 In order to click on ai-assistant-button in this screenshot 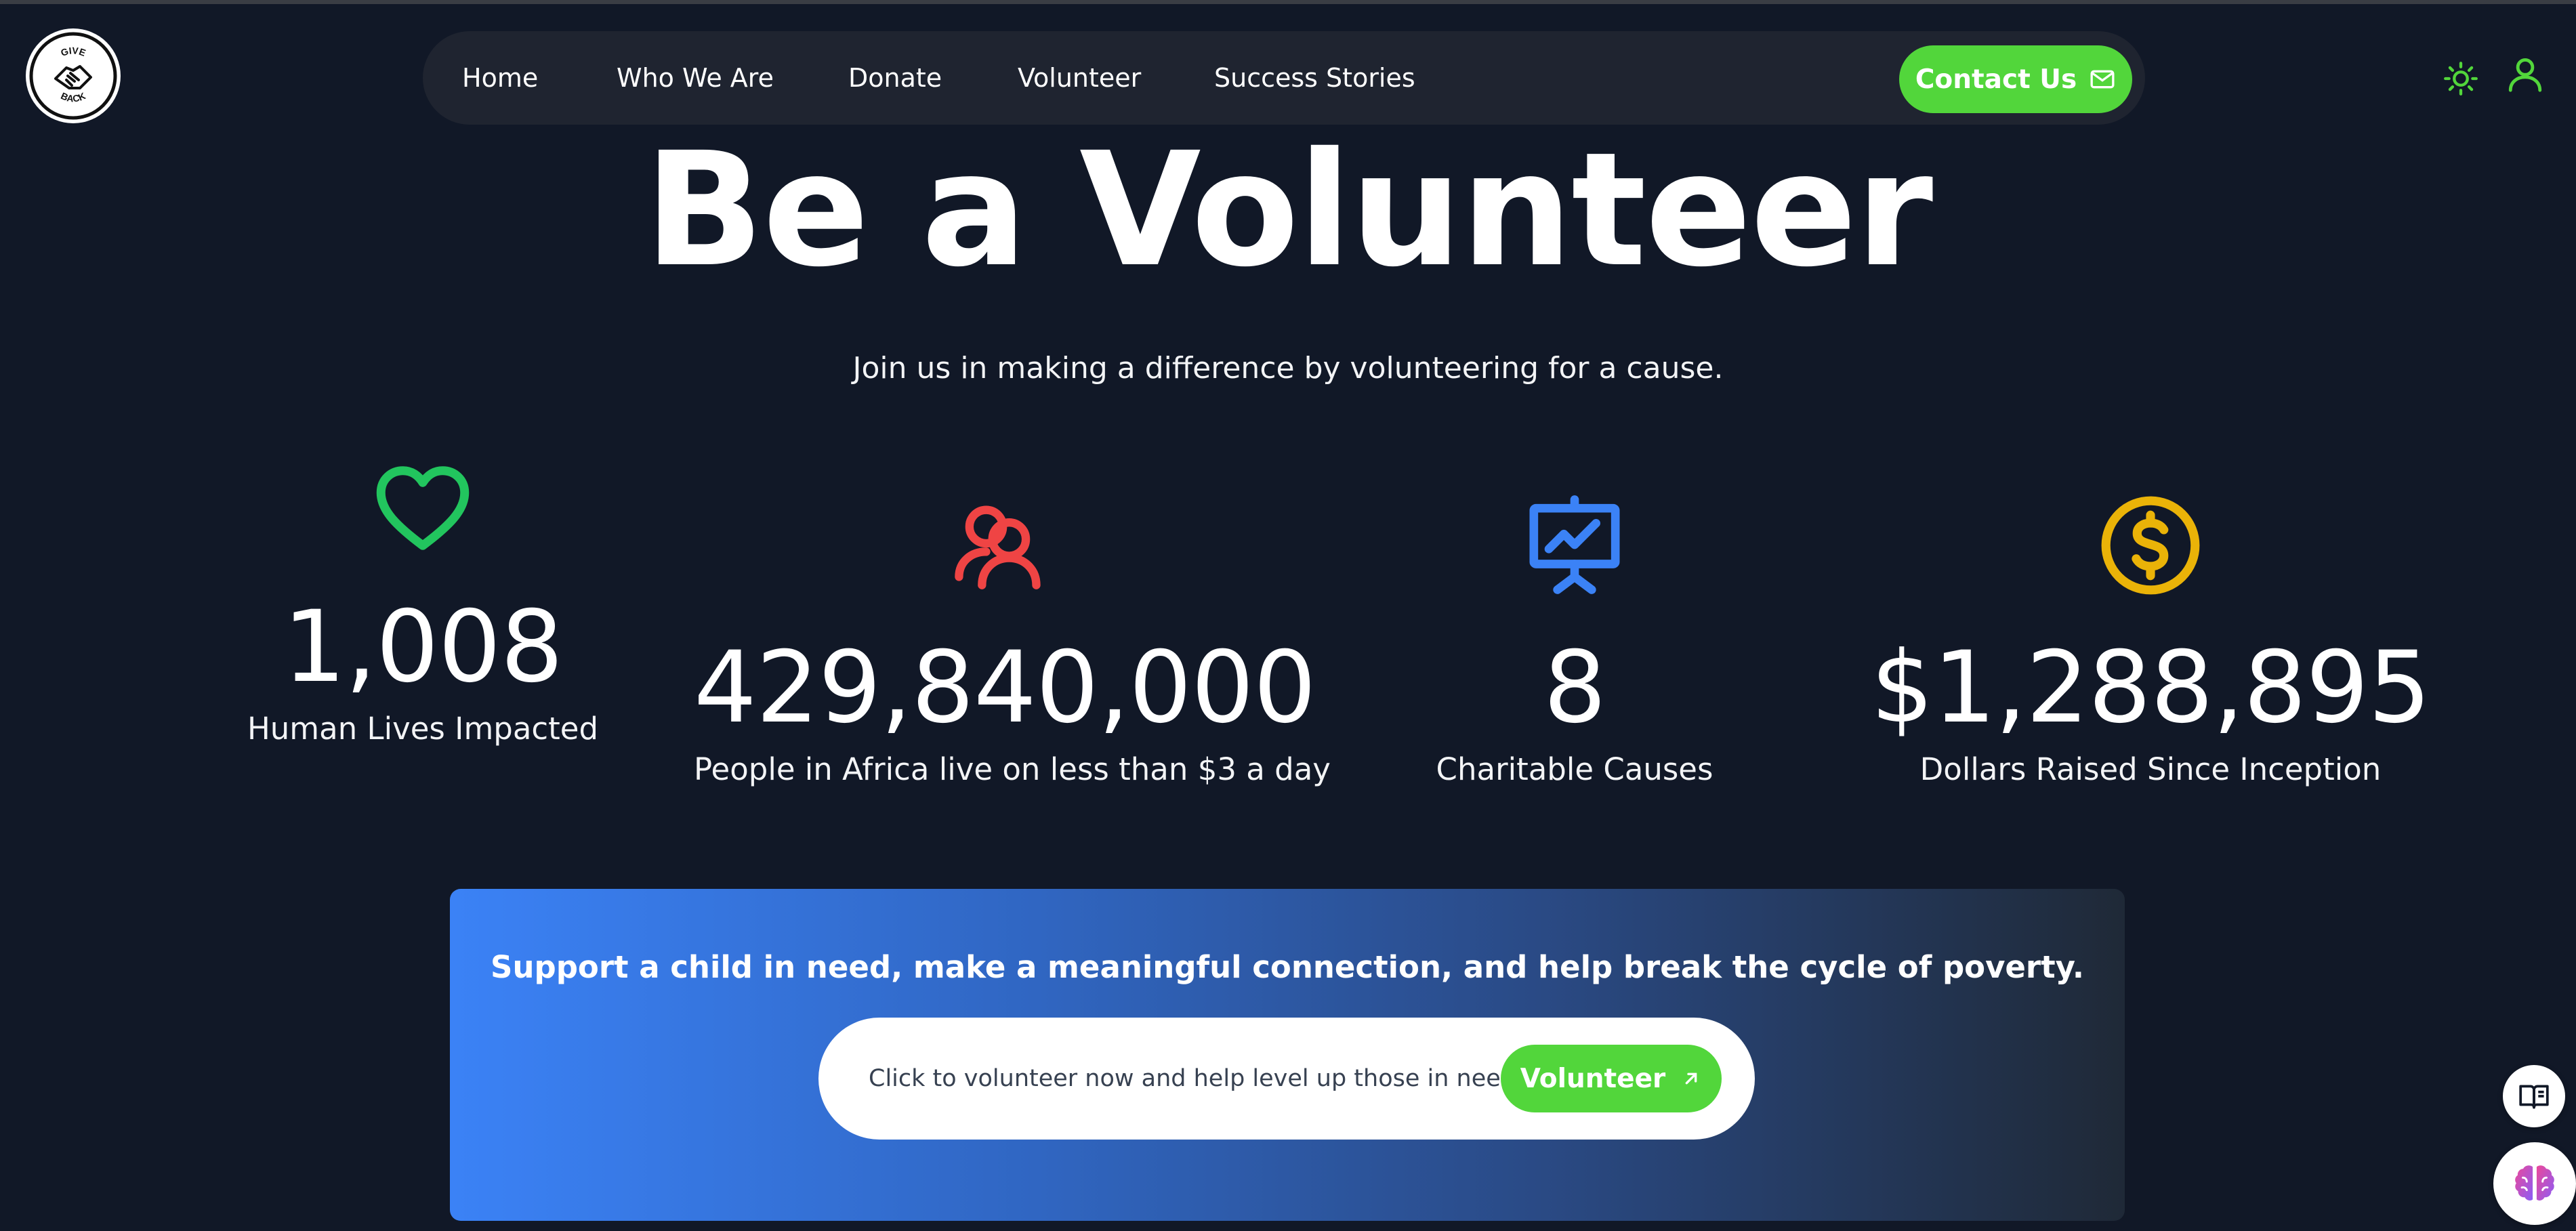, I will do `click(2534, 1184)`.